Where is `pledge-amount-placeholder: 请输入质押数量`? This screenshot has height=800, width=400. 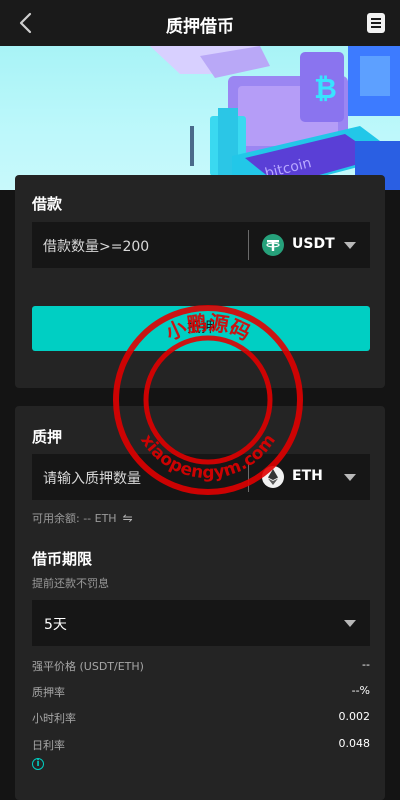 pledge-amount-placeholder: 请输入质押数量 is located at coordinates (92, 479).